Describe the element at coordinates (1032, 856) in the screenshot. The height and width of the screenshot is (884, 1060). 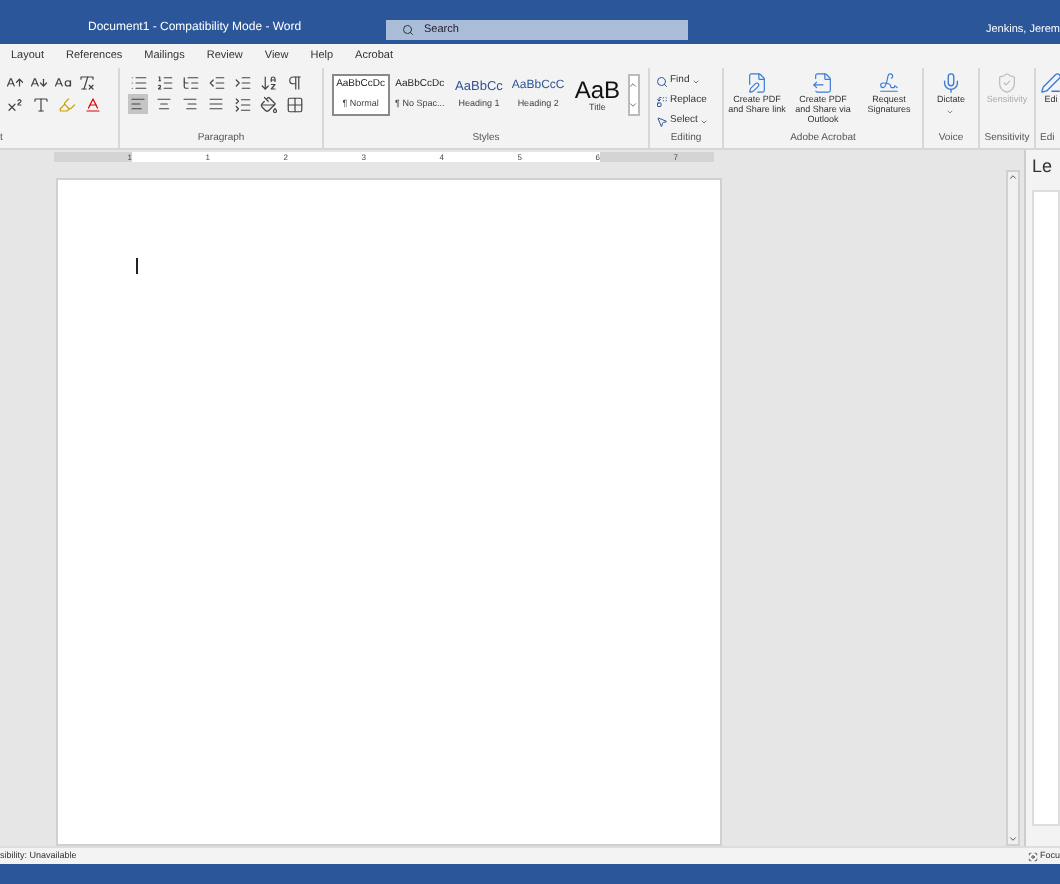
I see `focus-icon` at that location.